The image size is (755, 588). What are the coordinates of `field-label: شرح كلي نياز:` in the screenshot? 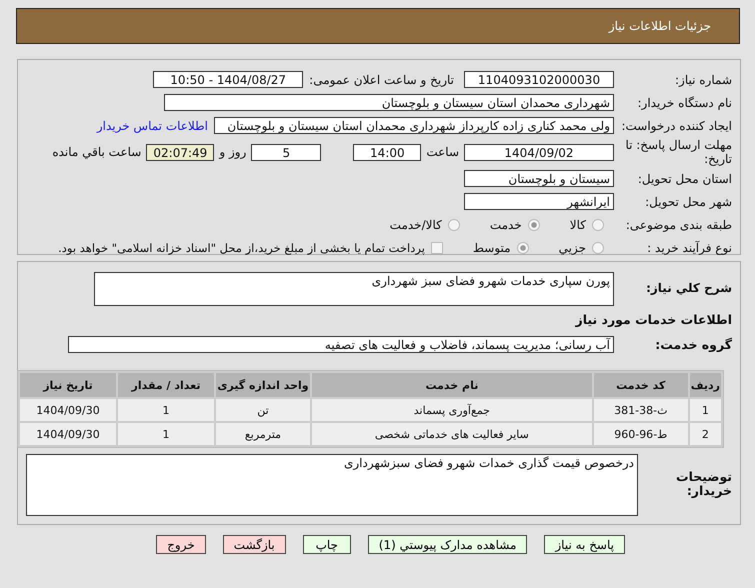 It's located at (689, 288).